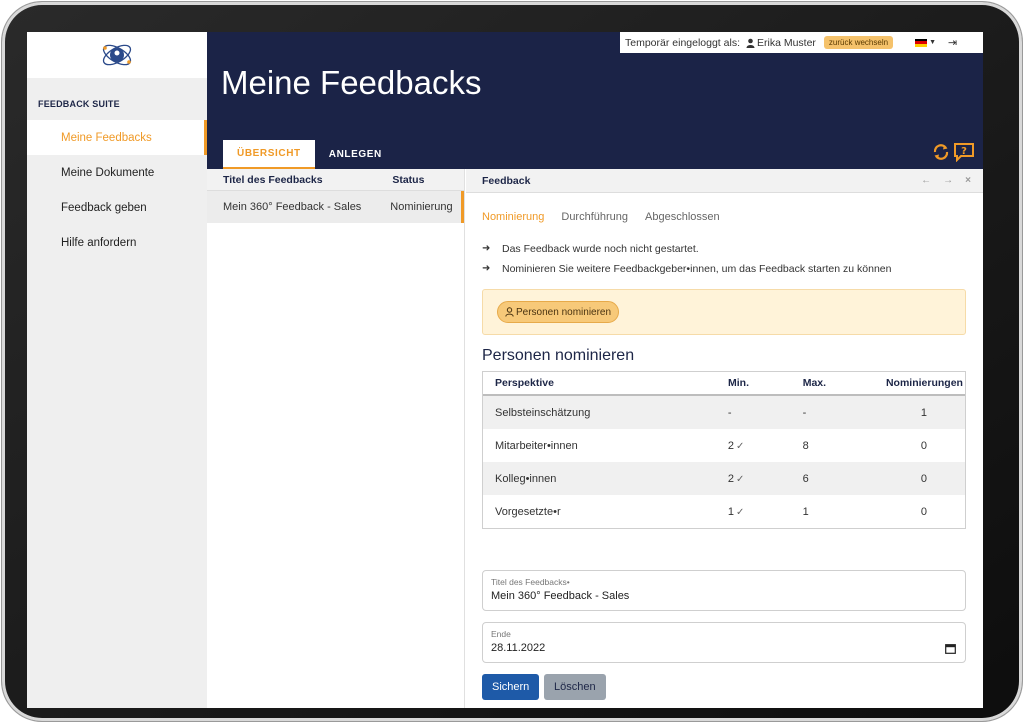  What do you see at coordinates (926, 180) in the screenshot?
I see `arrow-left-icon: ←` at bounding box center [926, 180].